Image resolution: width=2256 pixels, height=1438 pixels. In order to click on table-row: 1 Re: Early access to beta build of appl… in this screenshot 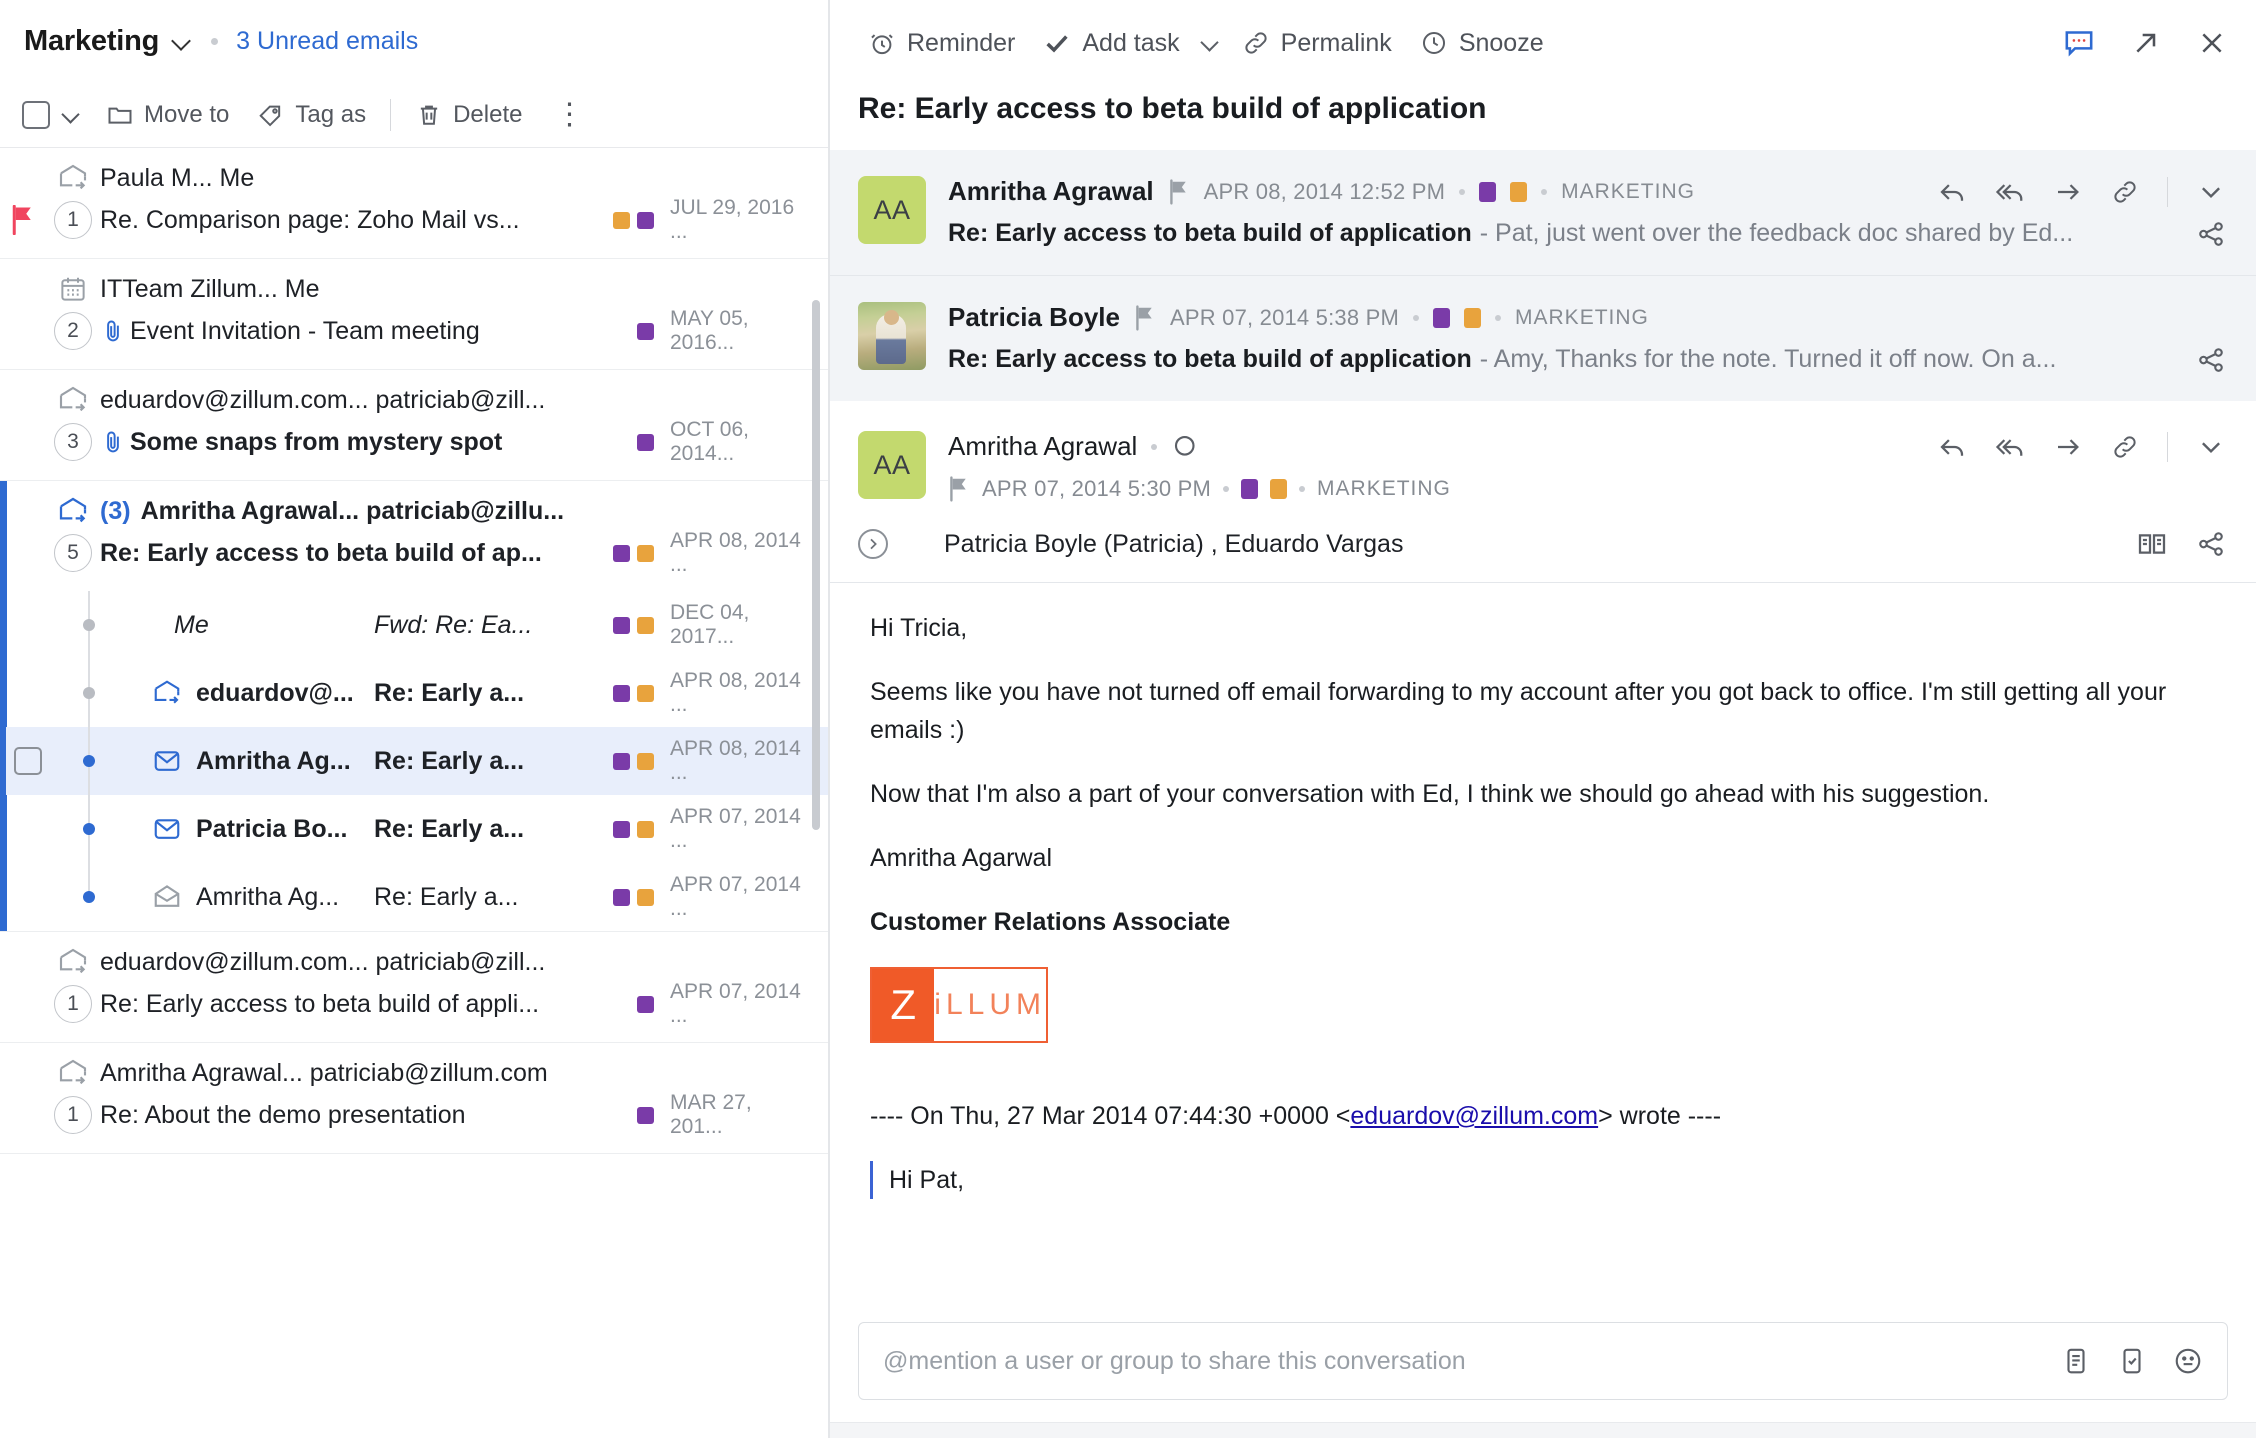, I will do `click(414, 1011)`.